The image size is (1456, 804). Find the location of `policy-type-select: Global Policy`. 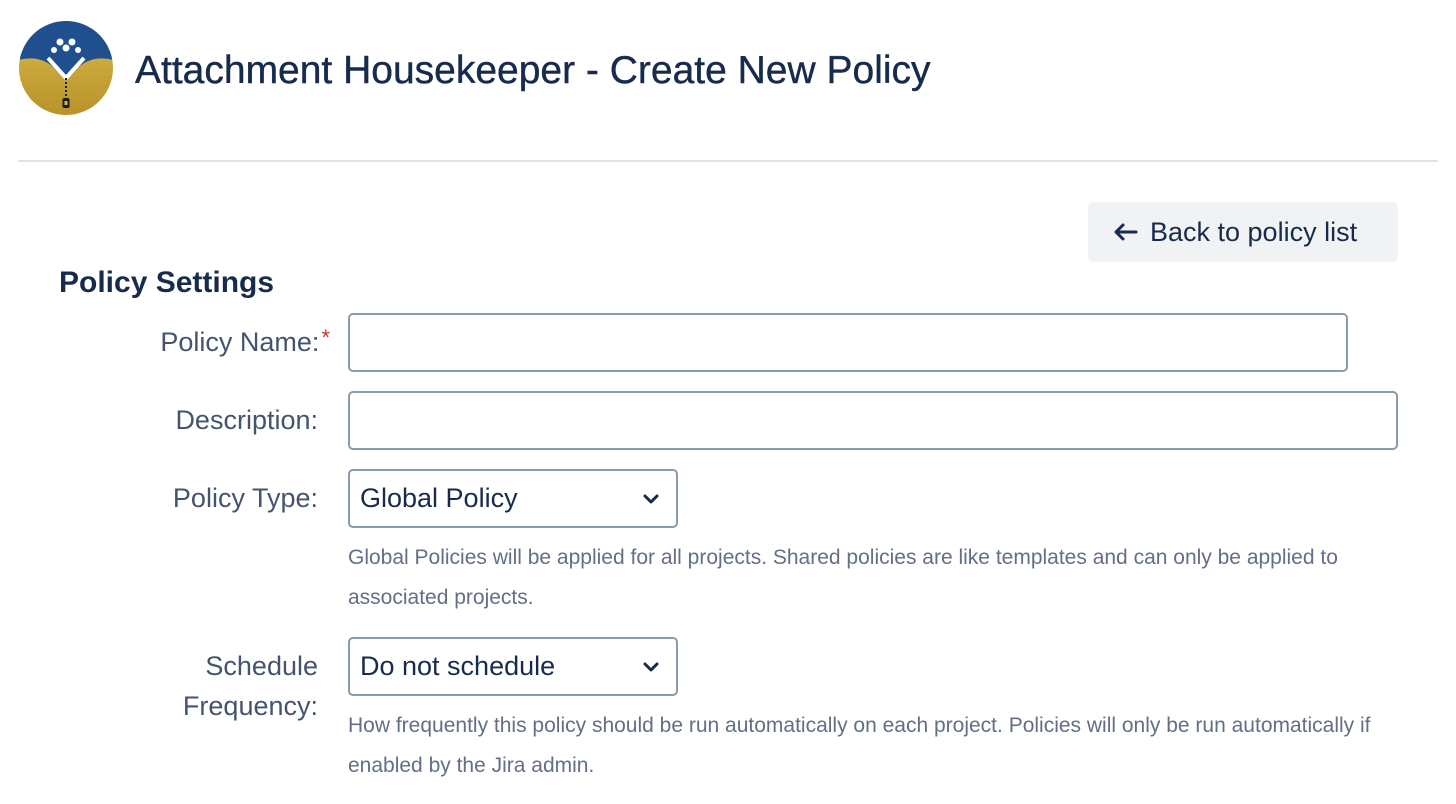

policy-type-select: Global Policy is located at coordinates (513, 498).